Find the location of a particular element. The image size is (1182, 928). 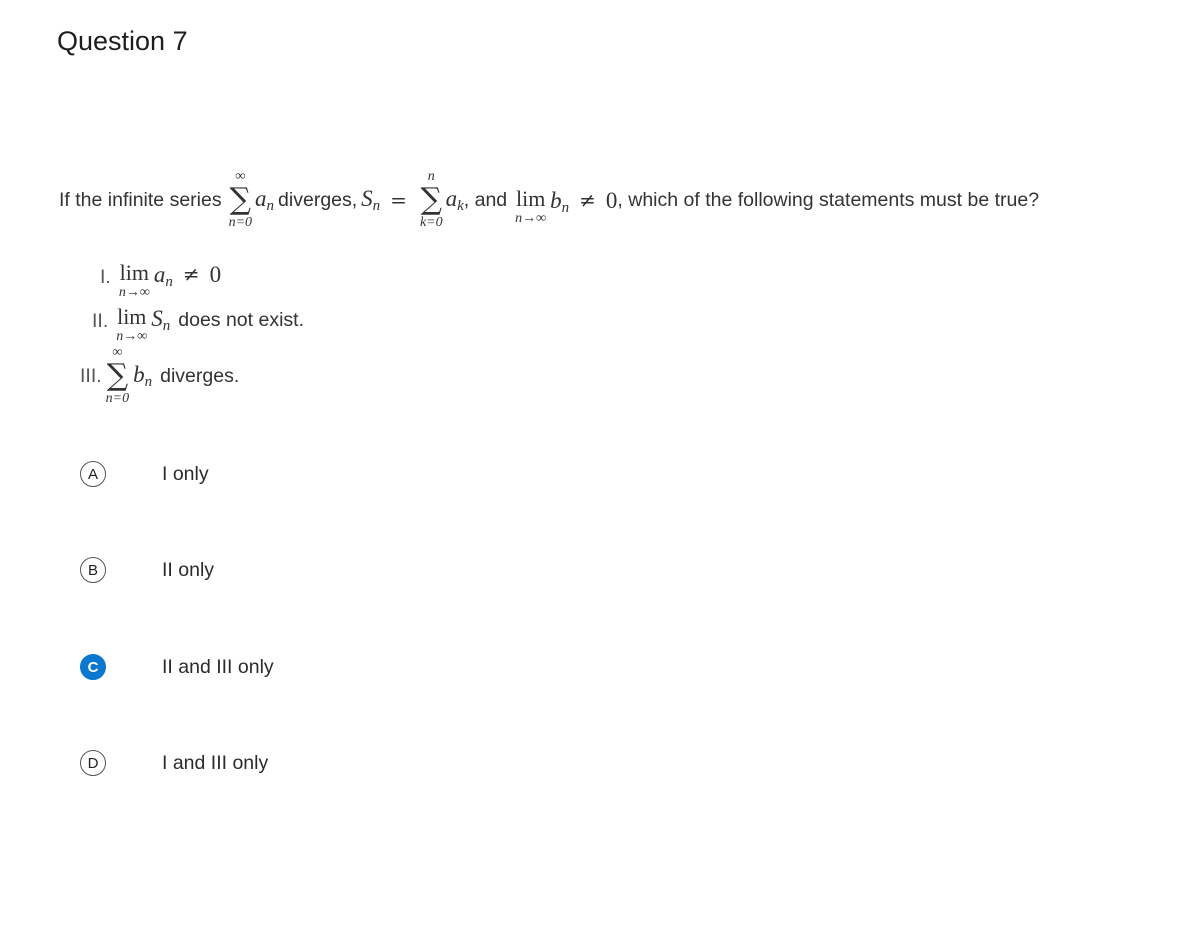

sum-operator: ∞ ∑ n=0 is located at coordinates (117, 376).